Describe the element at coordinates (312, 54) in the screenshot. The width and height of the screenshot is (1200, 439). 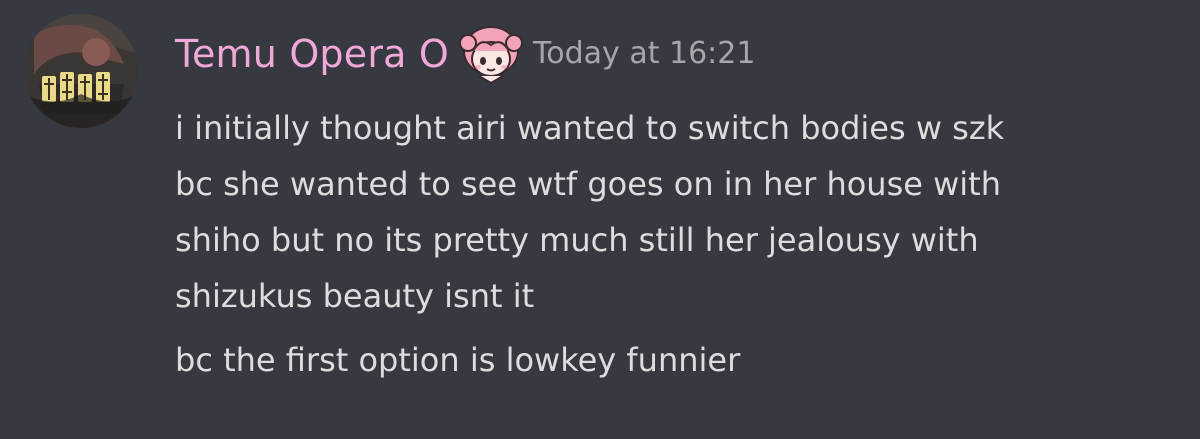
I see `username: Temu Opera O` at that location.